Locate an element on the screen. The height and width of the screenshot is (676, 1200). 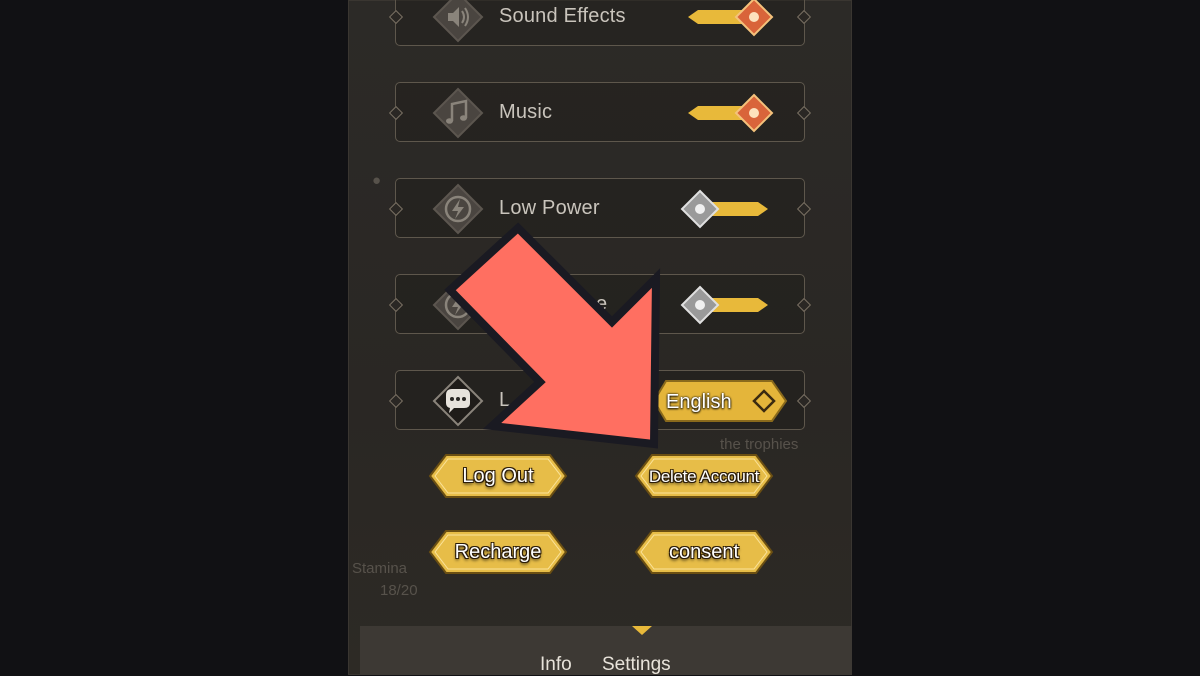
background-coin-icon: ● is located at coordinates (377, 180).